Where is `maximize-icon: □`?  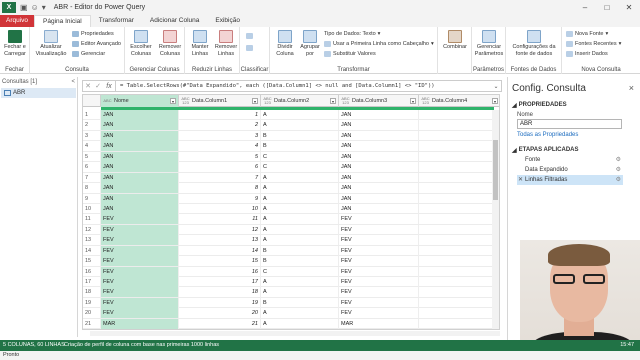 maximize-icon: □ is located at coordinates (607, 7).